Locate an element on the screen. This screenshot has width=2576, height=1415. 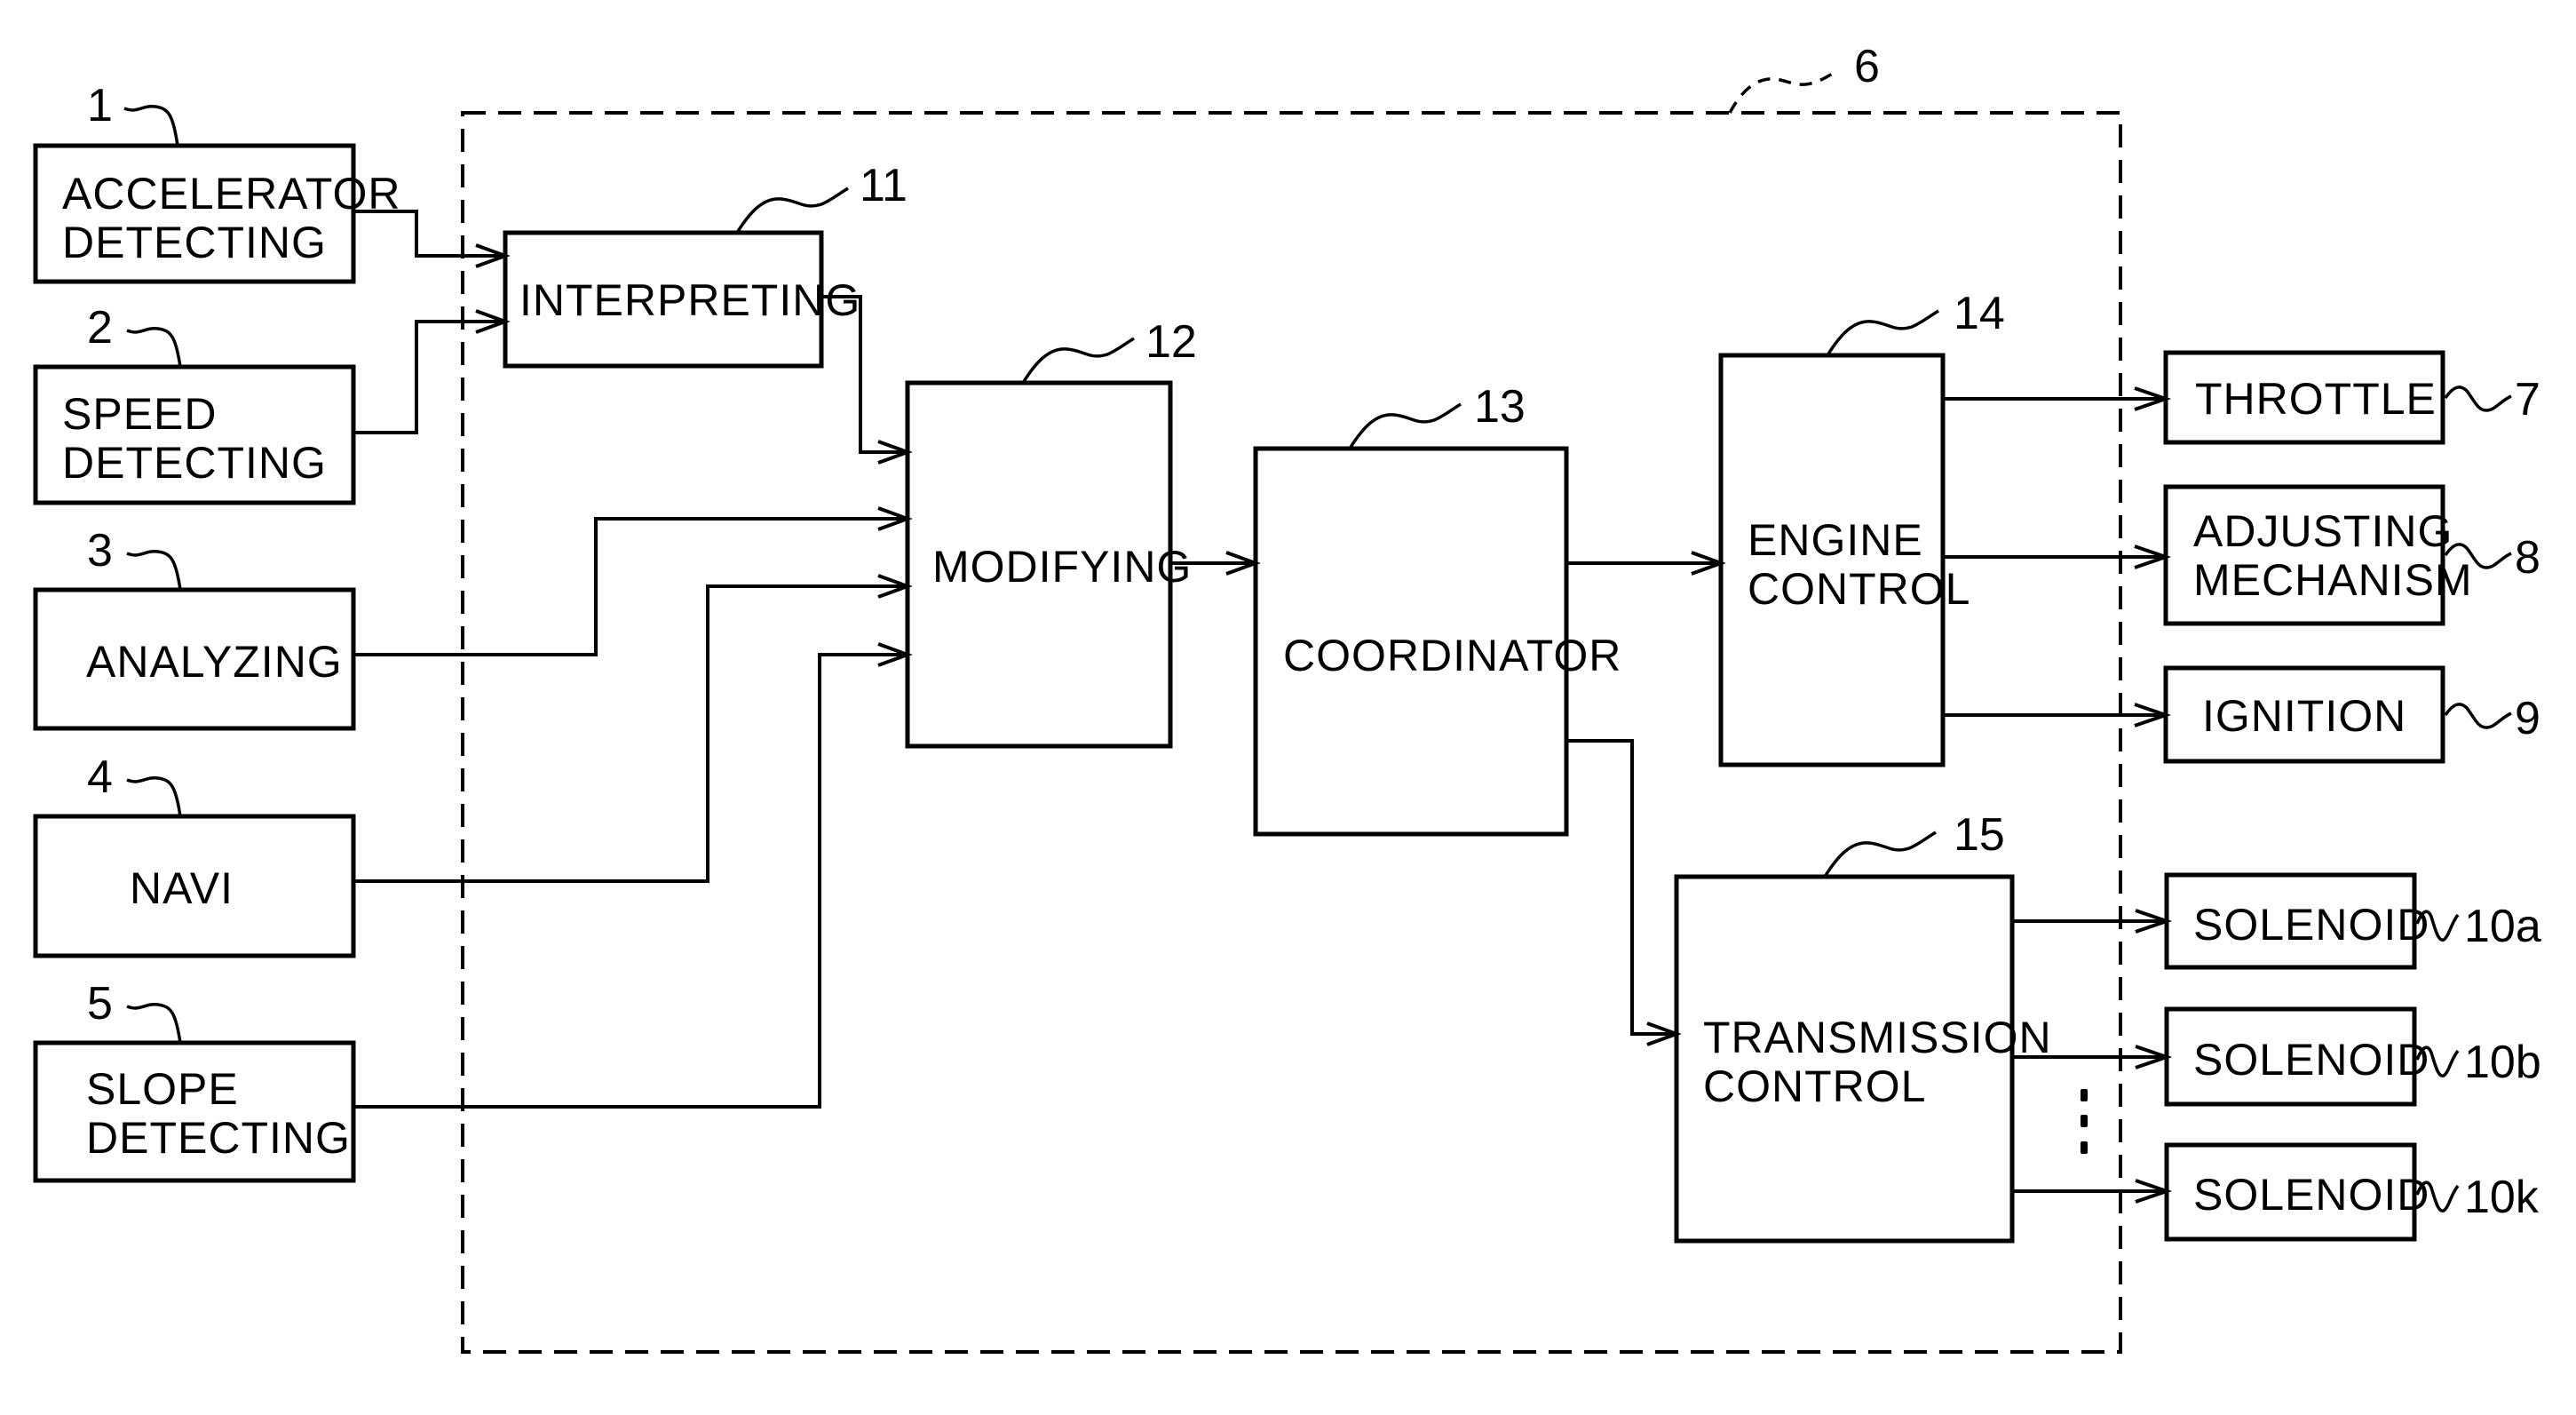
block-solenoid-k: SOLENOID is located at coordinates (2296, 1192).